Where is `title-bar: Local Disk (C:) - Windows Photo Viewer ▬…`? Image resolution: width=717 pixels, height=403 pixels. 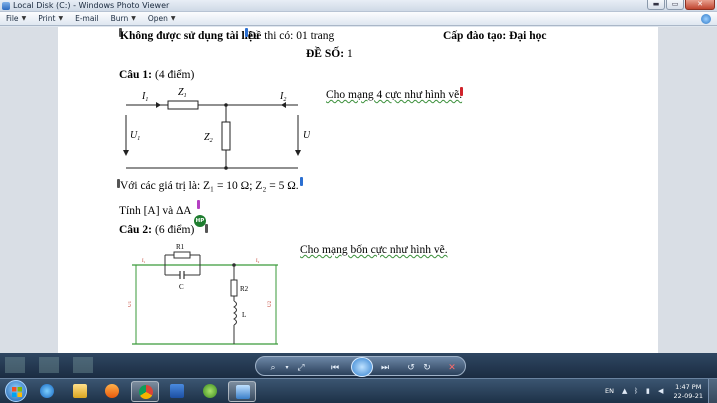
title-bar: Local Disk (C:) - Windows Photo Viewer ▬… is located at coordinates (358, 6).